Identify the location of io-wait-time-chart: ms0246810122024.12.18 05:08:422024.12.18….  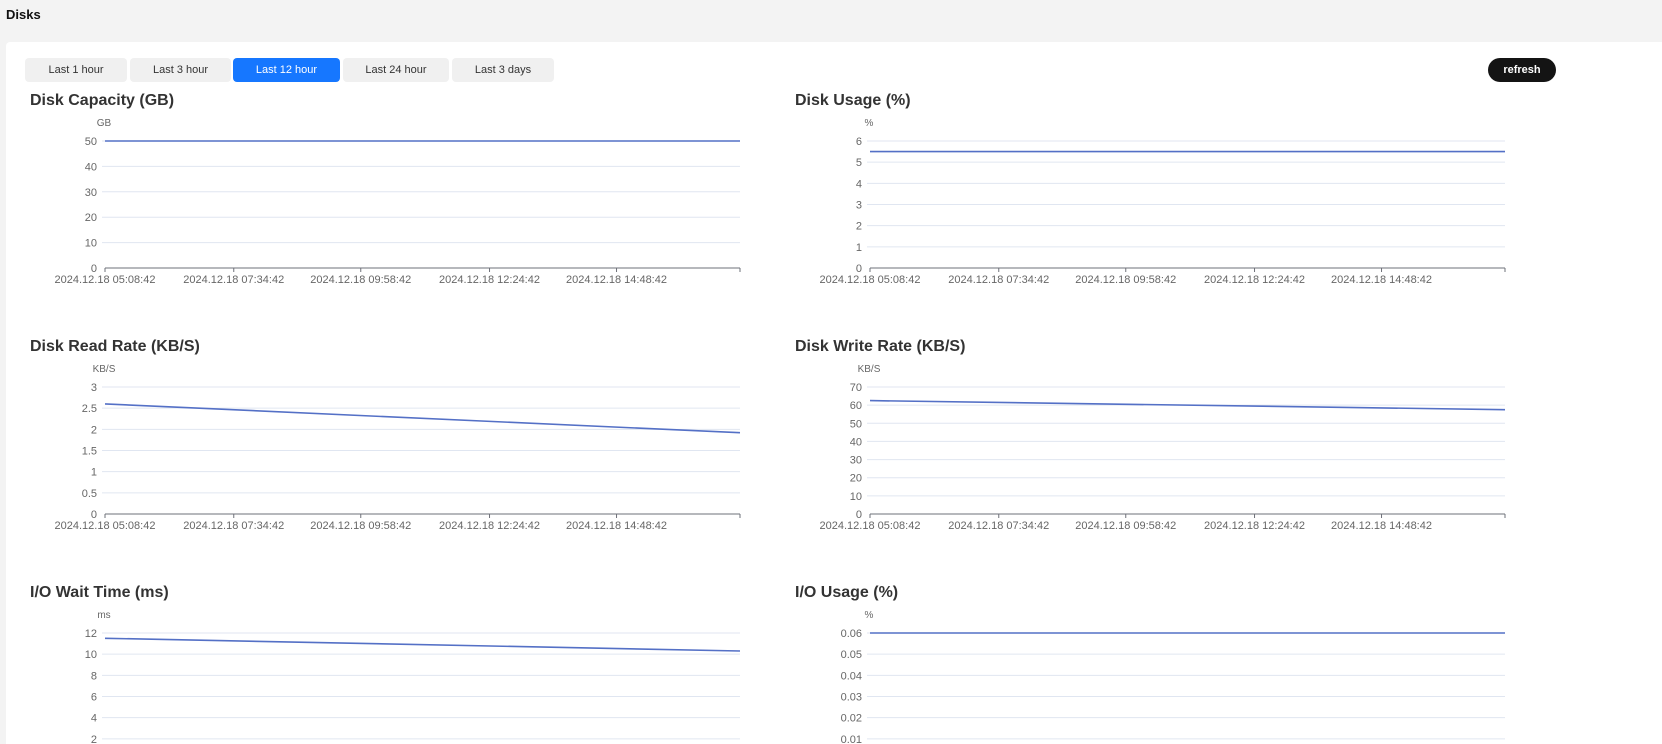
(413, 677).